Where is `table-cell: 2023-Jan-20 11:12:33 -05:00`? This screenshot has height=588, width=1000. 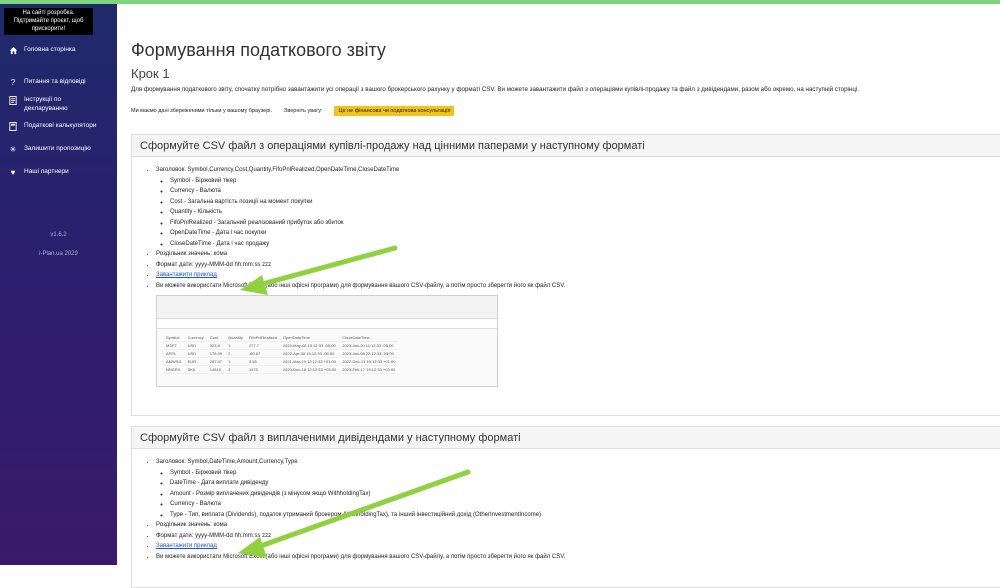 table-cell: 2023-Jan-20 11:12:33 -05:00 is located at coordinates (369, 345).